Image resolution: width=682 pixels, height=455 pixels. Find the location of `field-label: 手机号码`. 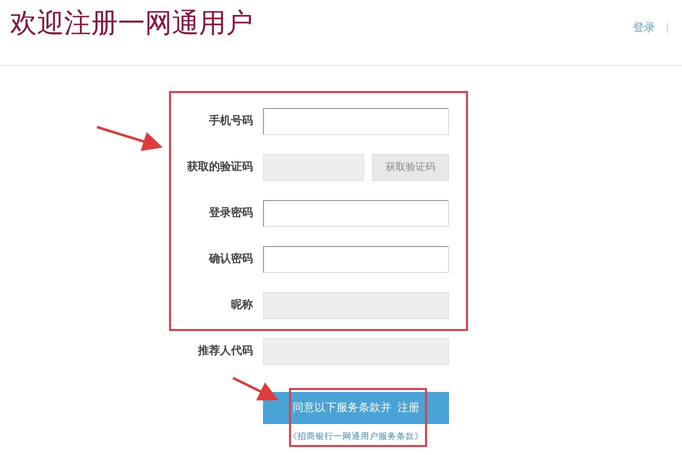

field-label: 手机号码 is located at coordinates (230, 122).